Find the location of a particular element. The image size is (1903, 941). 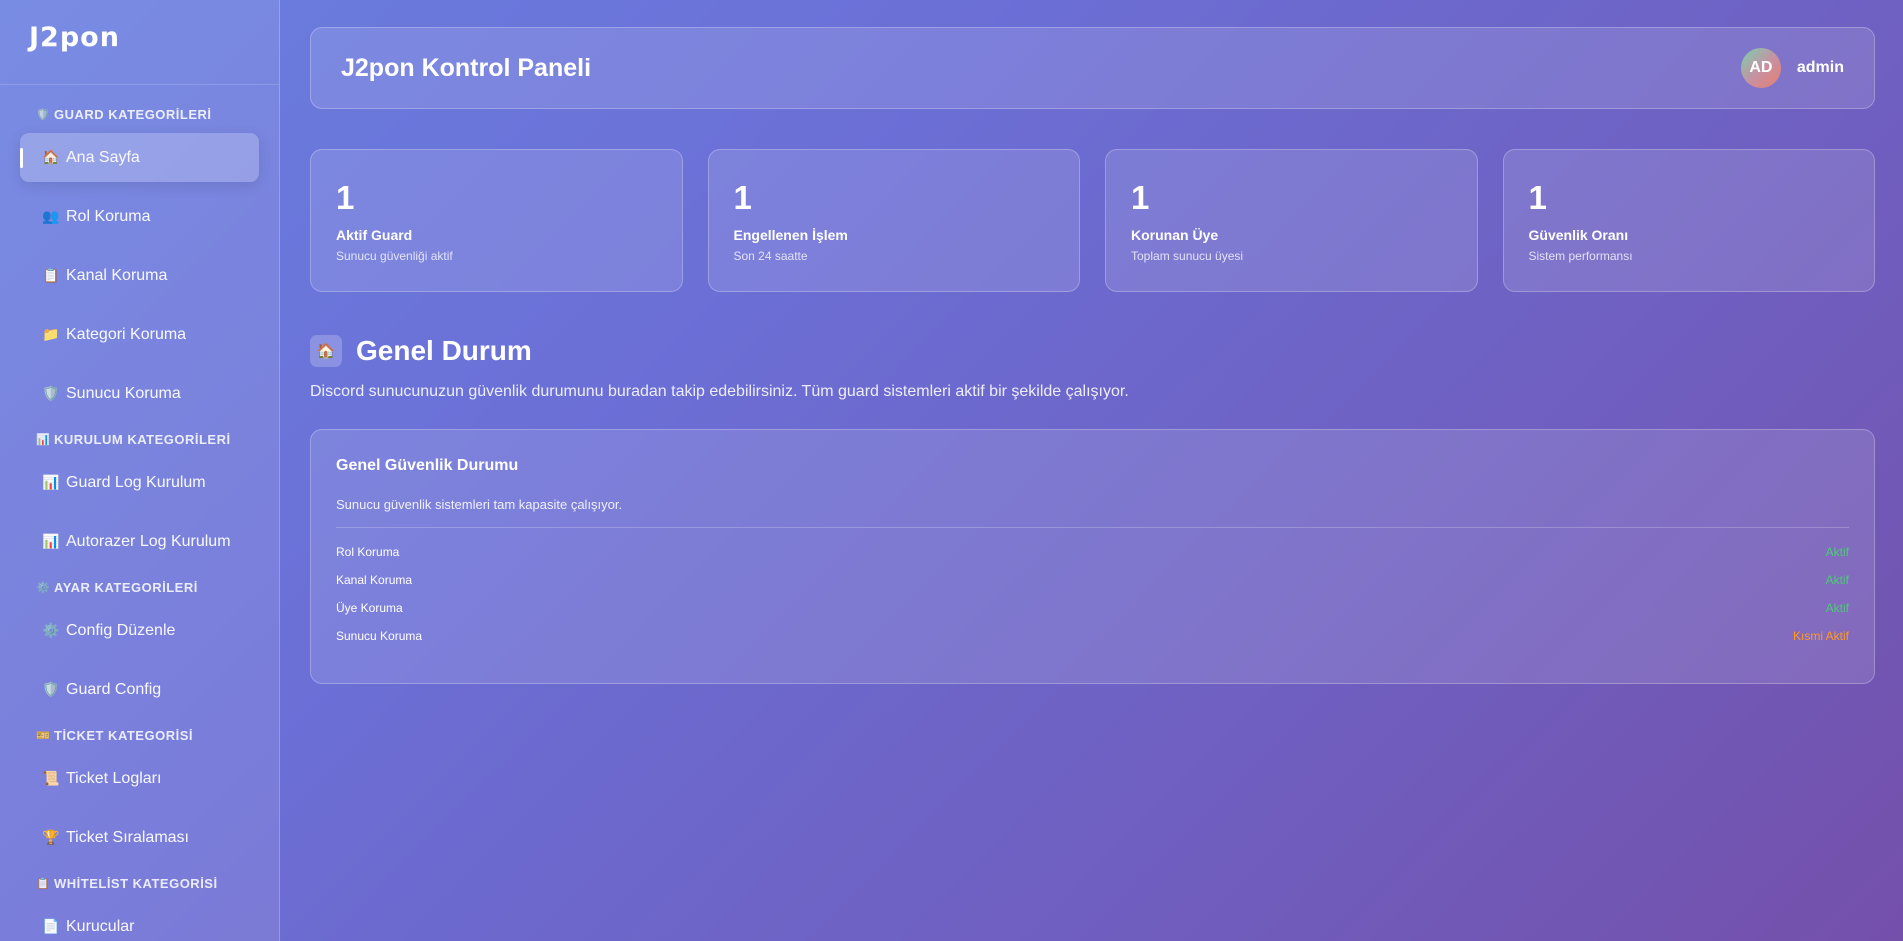

status-row: Kanal Koruma Aktif is located at coordinates (1092, 580).